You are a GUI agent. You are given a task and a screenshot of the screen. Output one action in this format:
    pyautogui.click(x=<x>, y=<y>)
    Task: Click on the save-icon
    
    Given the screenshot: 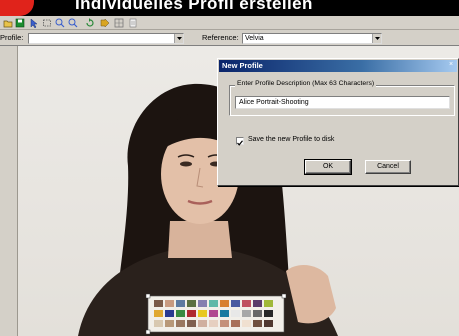 What is the action you would take?
    pyautogui.click(x=19, y=22)
    